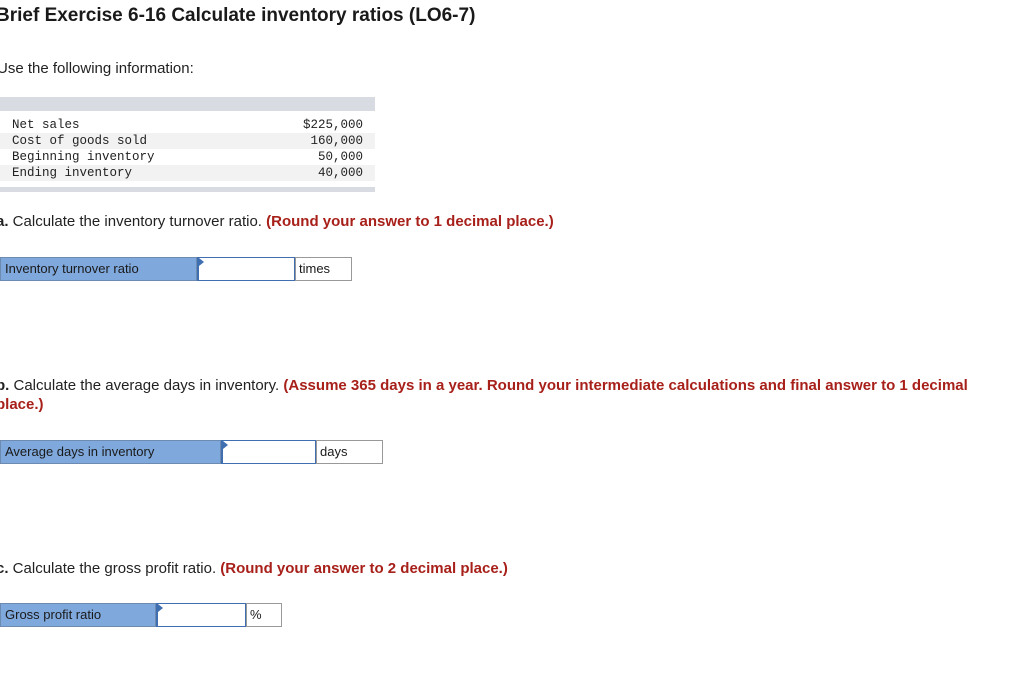 The image size is (1024, 685). Describe the element at coordinates (264, 615) in the screenshot. I see `unit-label: %` at that location.